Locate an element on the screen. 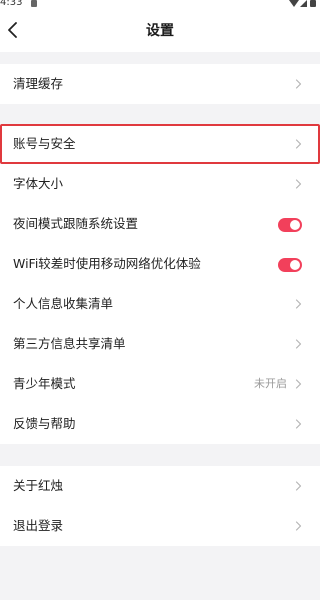 The image size is (320, 600). settings-item-label: 青少年模式 is located at coordinates (44, 383).